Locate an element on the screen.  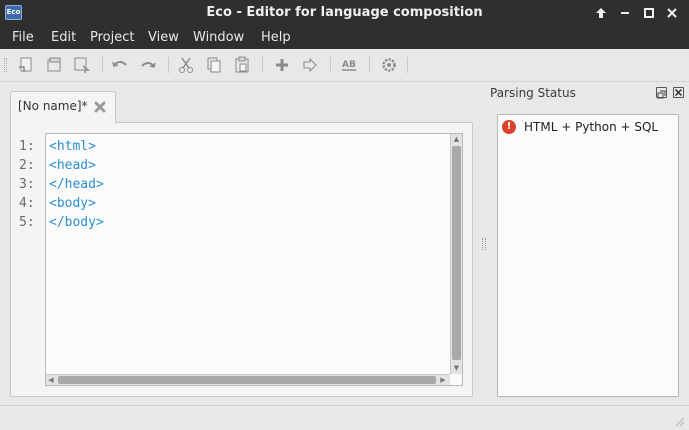
scroll-right-arrow-icon: ▶ is located at coordinates (443, 380).